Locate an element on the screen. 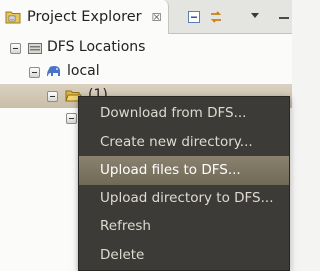 The height and width of the screenshot is (271, 320). collapse-all-icon is located at coordinates (194, 17).